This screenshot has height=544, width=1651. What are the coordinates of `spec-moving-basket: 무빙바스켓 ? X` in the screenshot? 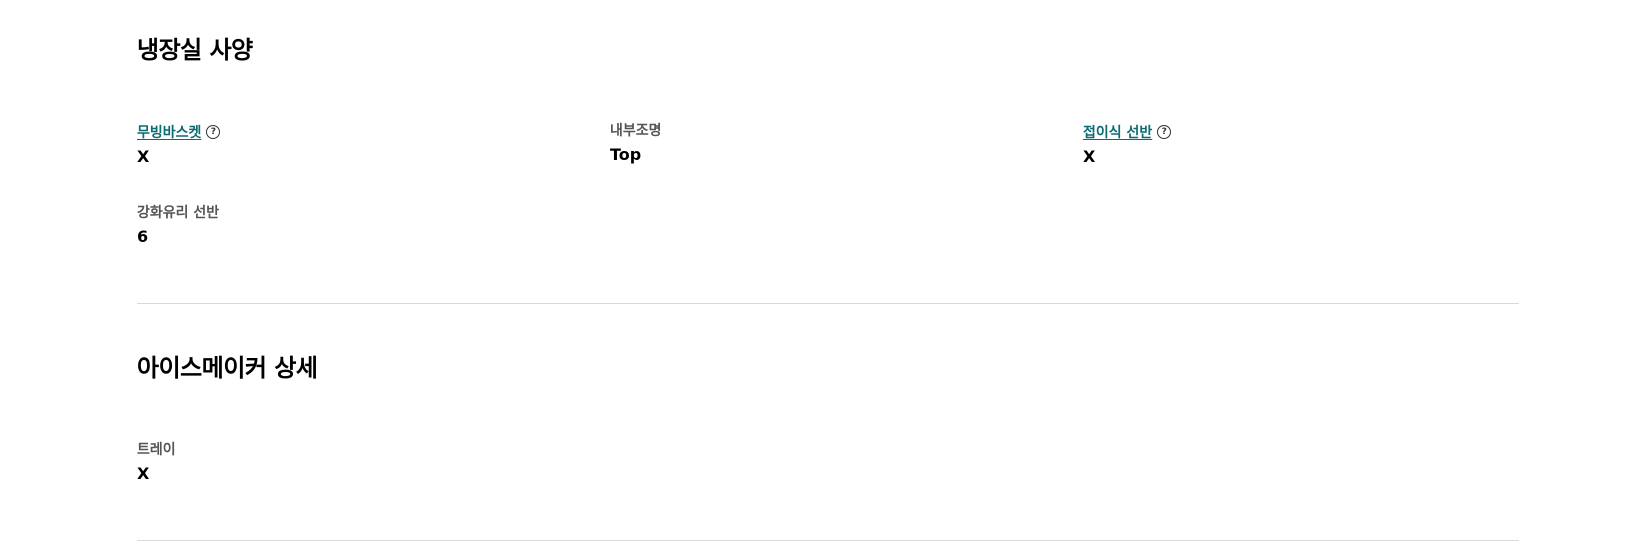 It's located at (352, 144).